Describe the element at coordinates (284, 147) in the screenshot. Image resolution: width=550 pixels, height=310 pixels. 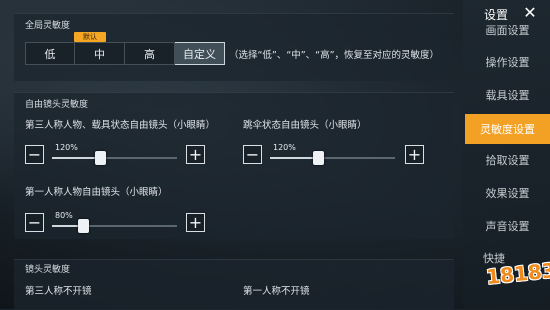
I see `slider-value-parachute: 120%` at that location.